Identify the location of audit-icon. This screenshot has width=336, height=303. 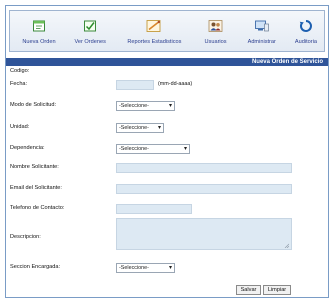
(306, 26).